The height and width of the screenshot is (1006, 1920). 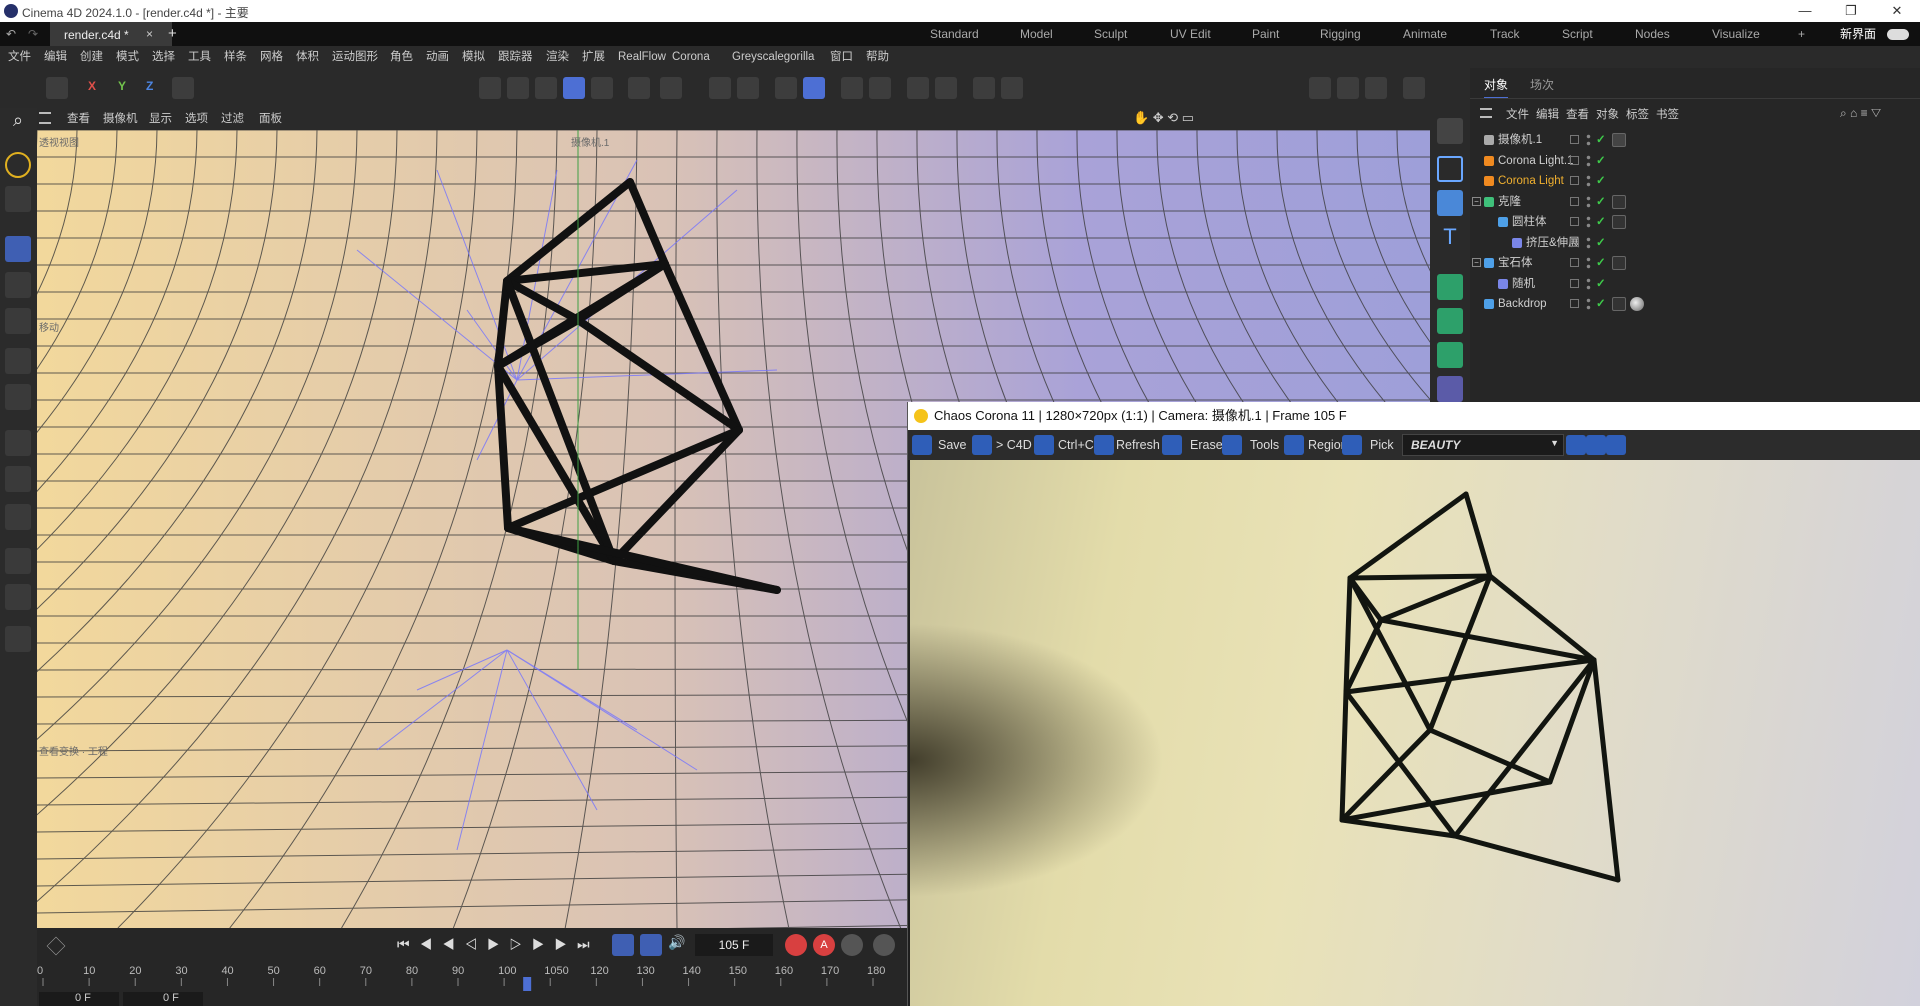 I want to click on menu-item-17: Corona, so click(x=691, y=57).